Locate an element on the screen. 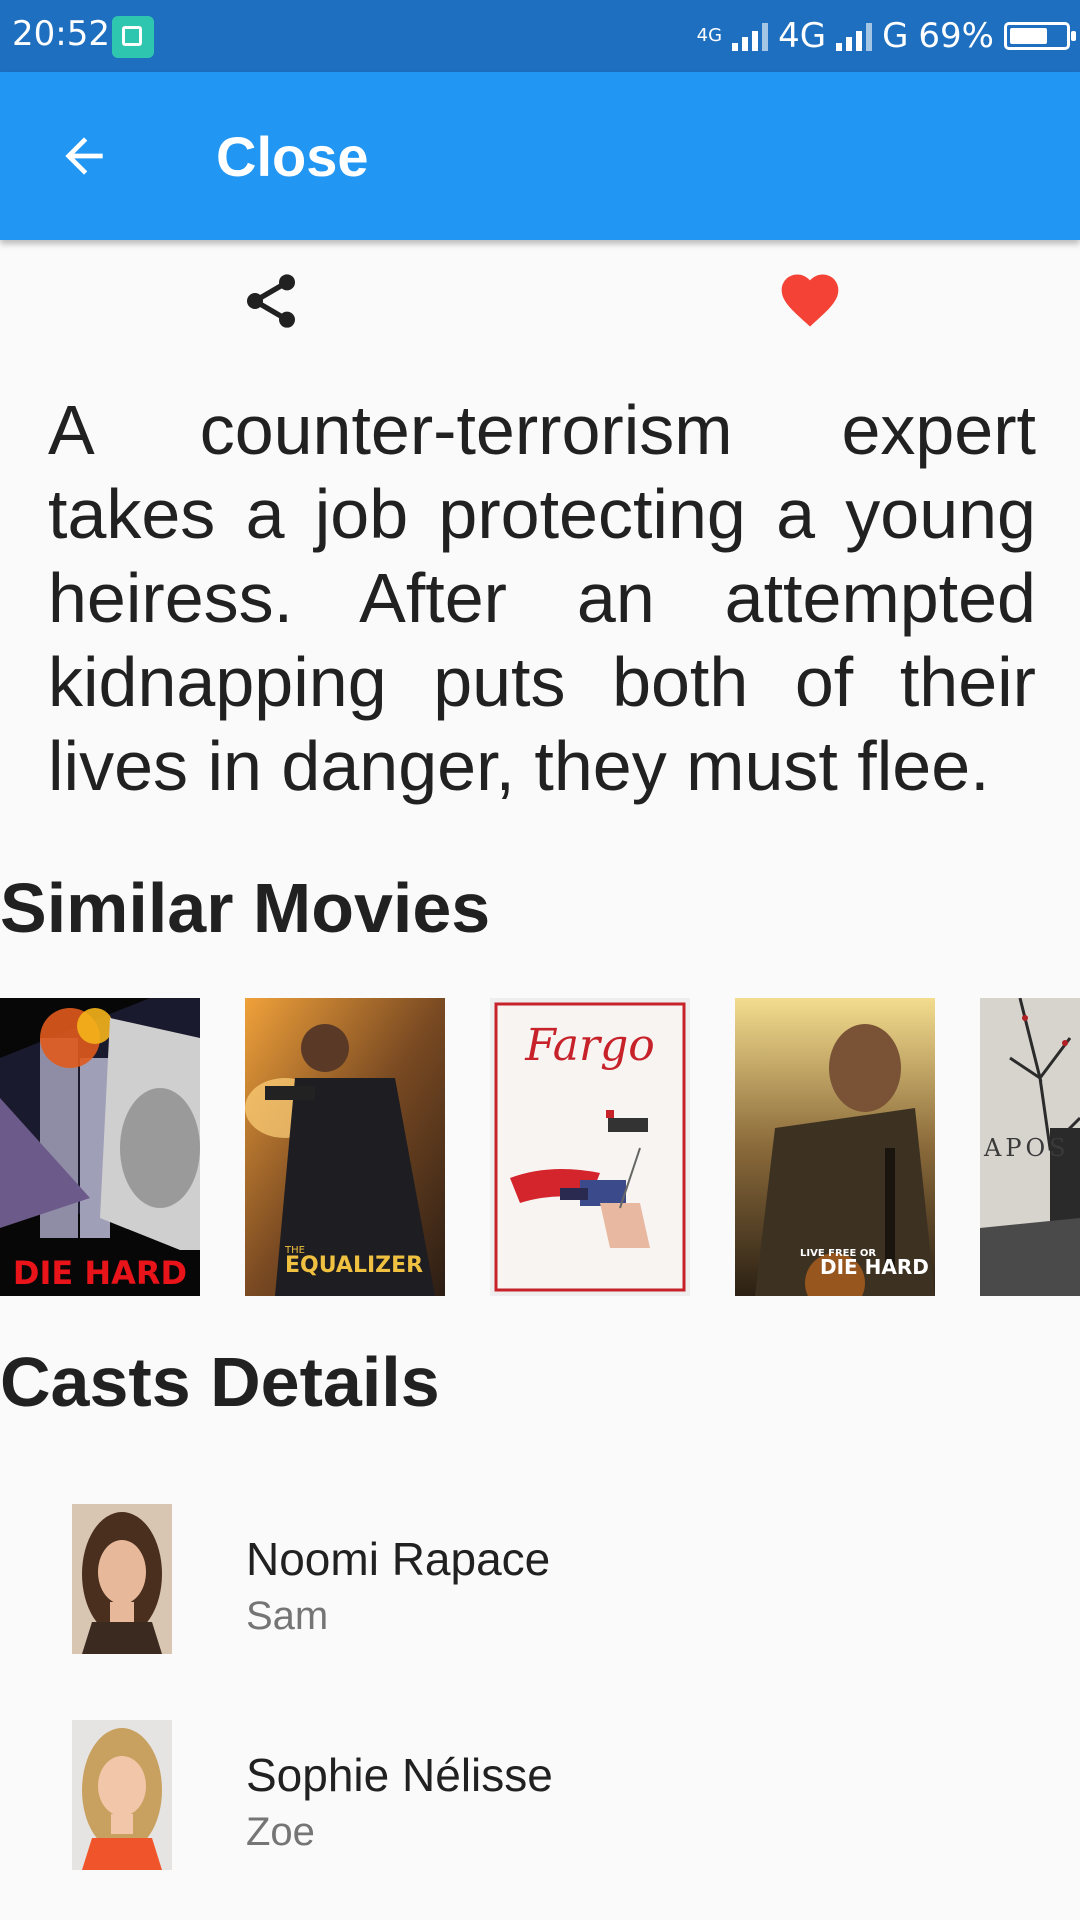 Image resolution: width=1080 pixels, height=1920 pixels. cast-name: Sophie Nélisse is located at coordinates (399, 1775).